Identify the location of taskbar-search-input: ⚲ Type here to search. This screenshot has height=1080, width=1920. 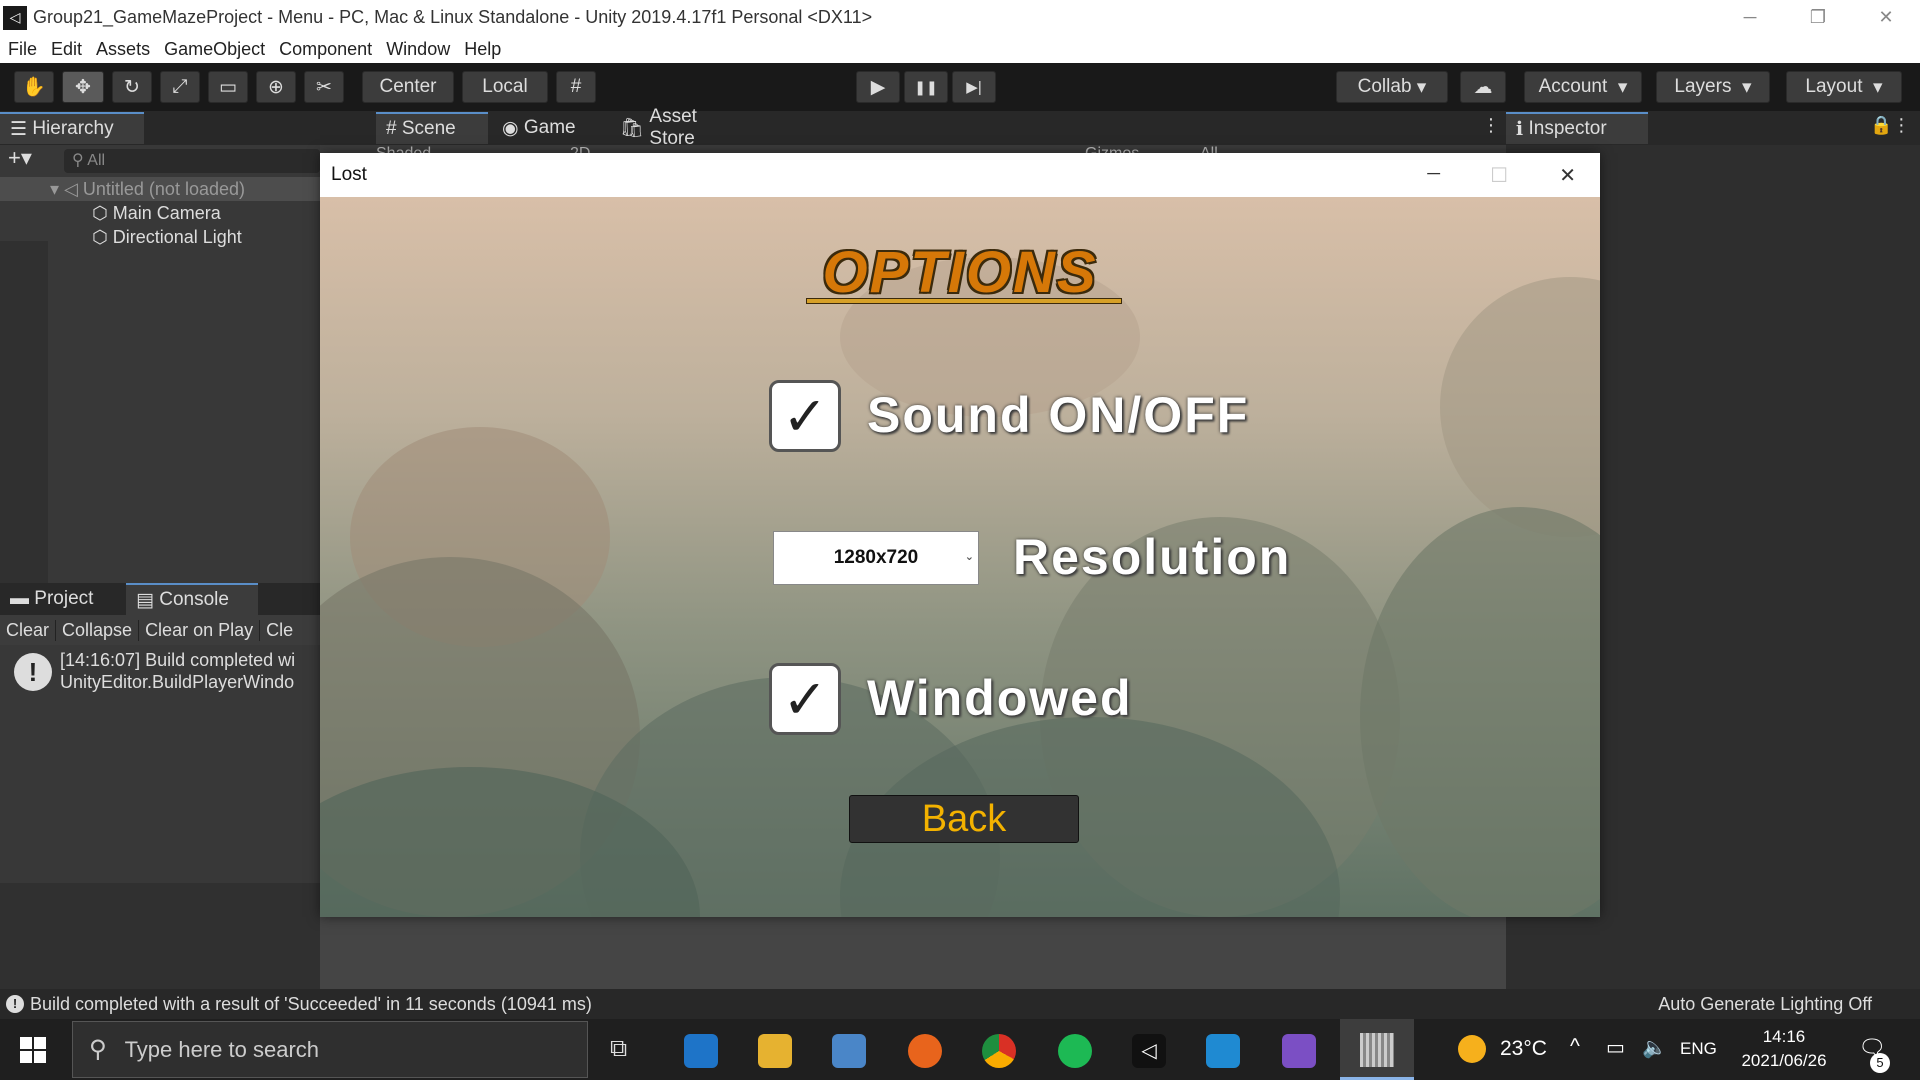
(330, 1049).